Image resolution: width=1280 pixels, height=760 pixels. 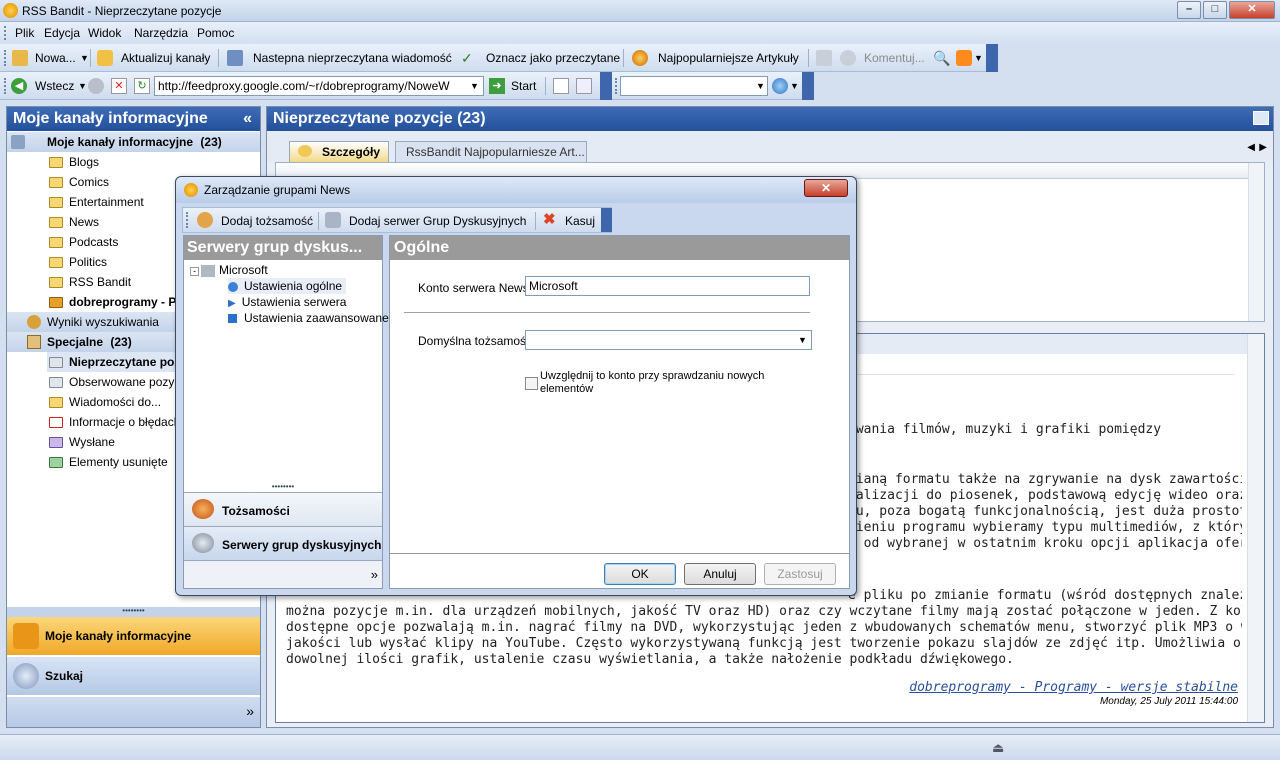 I want to click on collapse-pane-icon: «, so click(x=247, y=119).